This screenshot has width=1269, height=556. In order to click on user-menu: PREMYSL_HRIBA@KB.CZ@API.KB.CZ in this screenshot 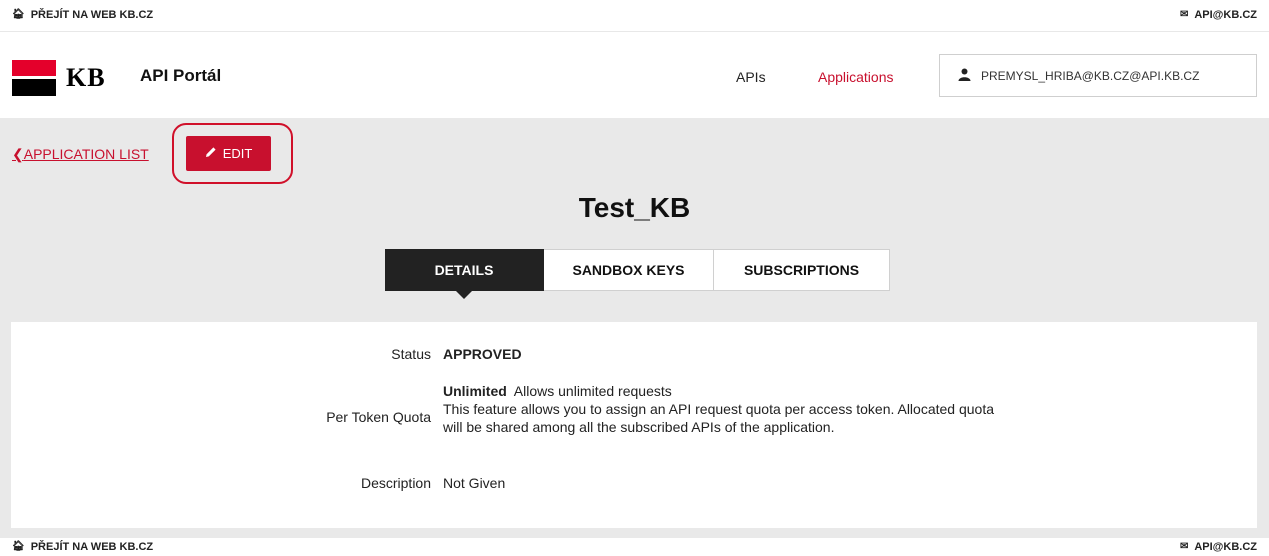, I will do `click(1098, 75)`.